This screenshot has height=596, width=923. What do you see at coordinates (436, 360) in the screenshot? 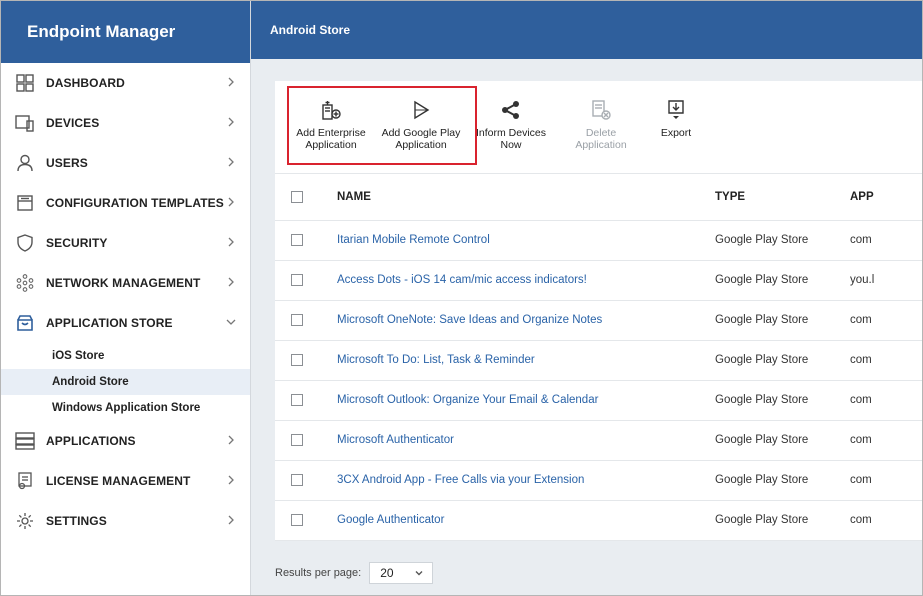
I see `app-name-link: Microsoft To Do: List, Task & Reminder` at bounding box center [436, 360].